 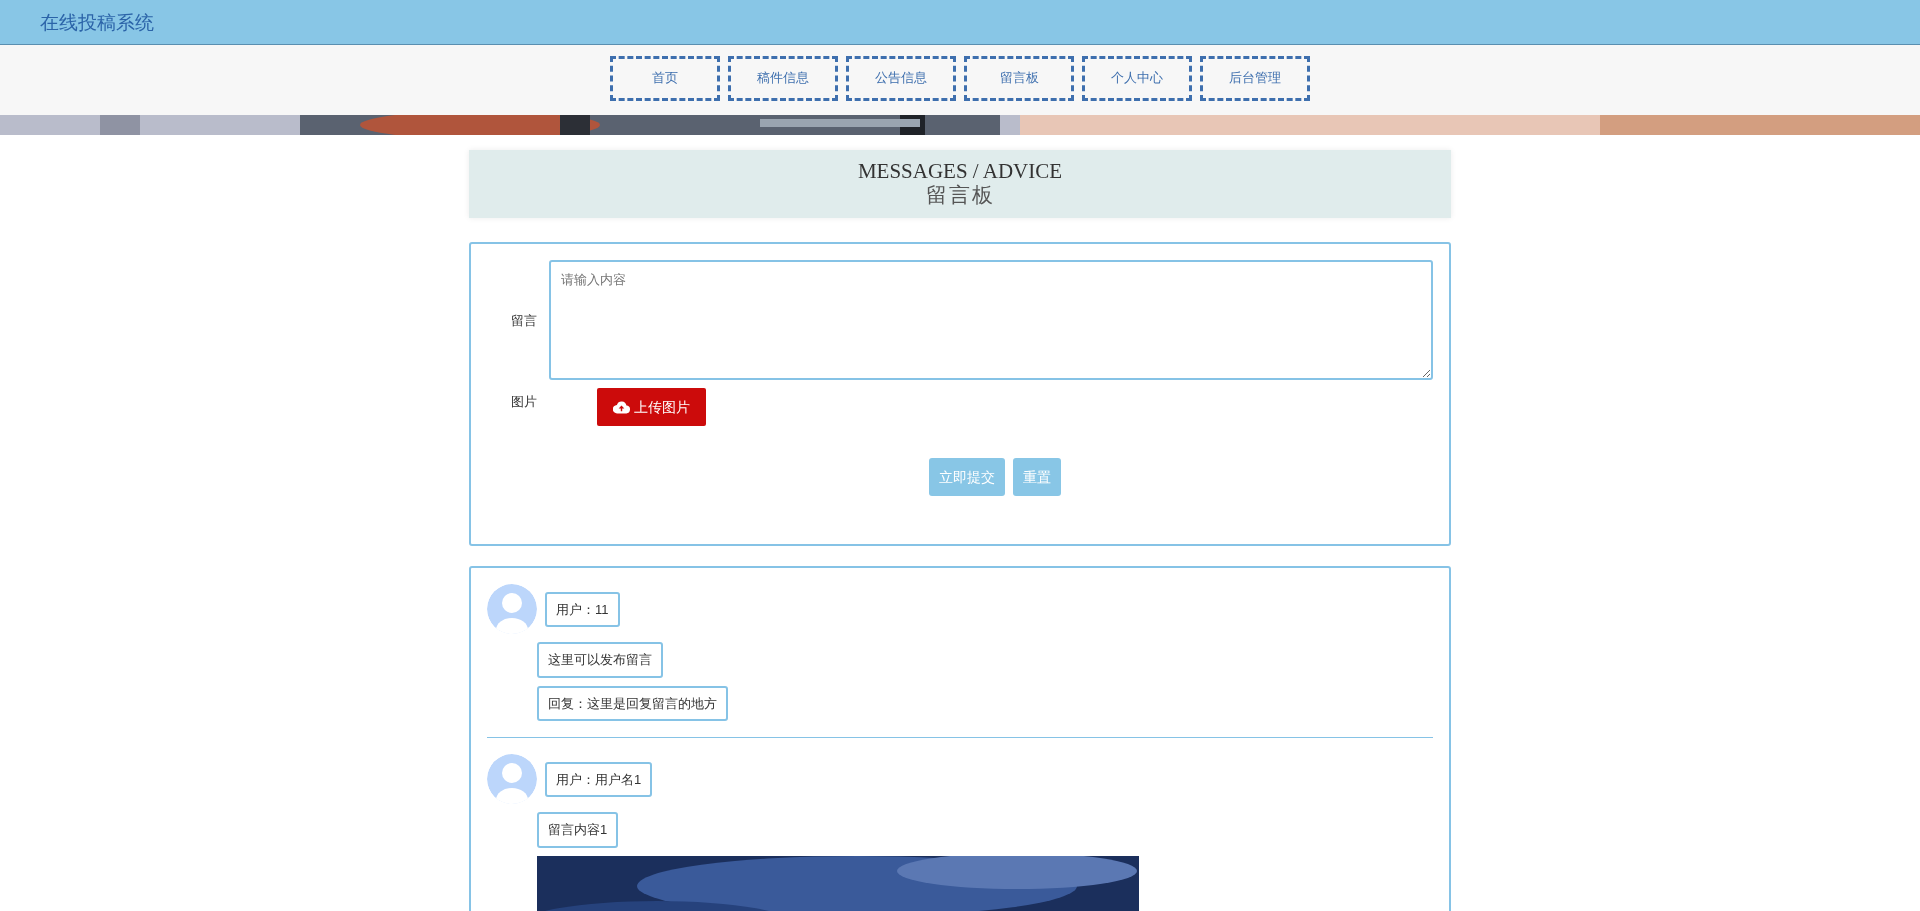 I want to click on cloud-upload-icon, so click(x=621, y=407).